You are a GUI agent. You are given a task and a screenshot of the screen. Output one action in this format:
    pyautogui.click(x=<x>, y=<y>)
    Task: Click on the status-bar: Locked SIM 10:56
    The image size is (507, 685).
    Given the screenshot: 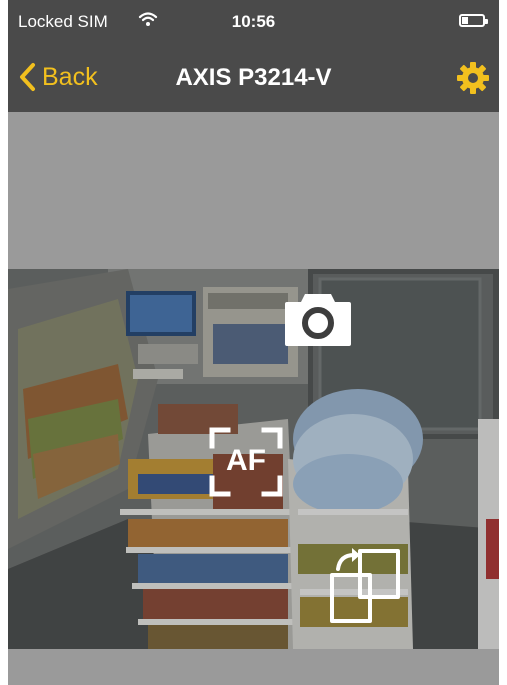 What is the action you would take?
    pyautogui.click(x=253, y=21)
    